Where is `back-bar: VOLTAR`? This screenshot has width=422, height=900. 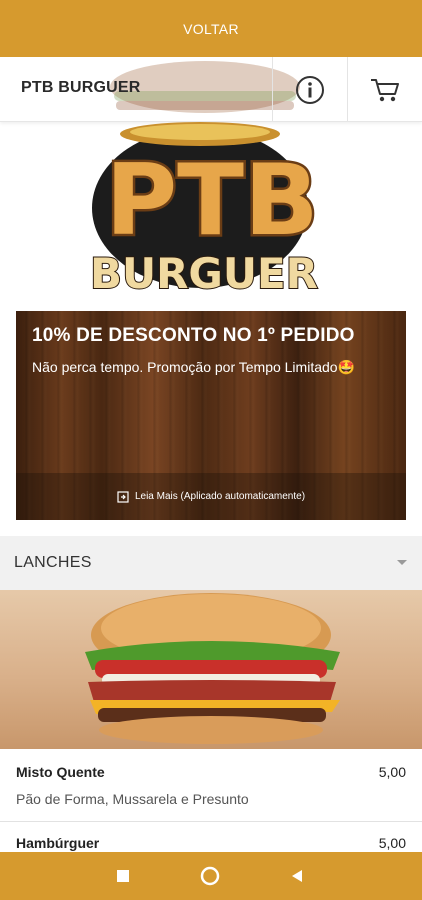
back-bar: VOLTAR is located at coordinates (211, 28).